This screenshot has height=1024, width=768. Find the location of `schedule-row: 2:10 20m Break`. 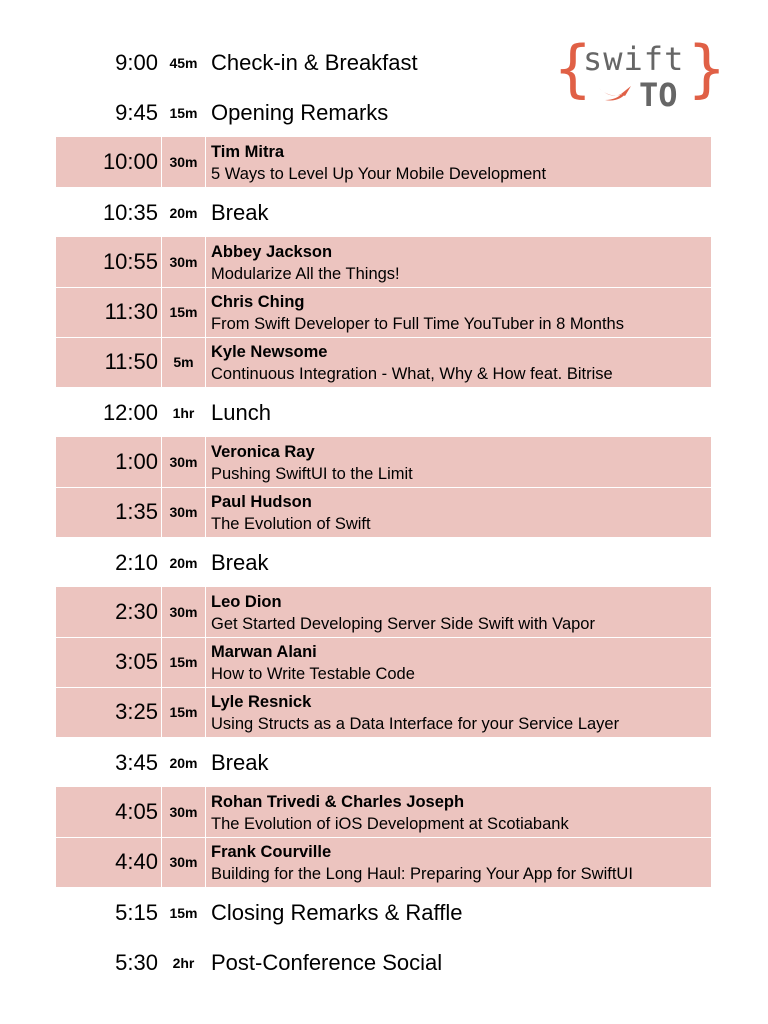

schedule-row: 2:10 20m Break is located at coordinates (383, 563).